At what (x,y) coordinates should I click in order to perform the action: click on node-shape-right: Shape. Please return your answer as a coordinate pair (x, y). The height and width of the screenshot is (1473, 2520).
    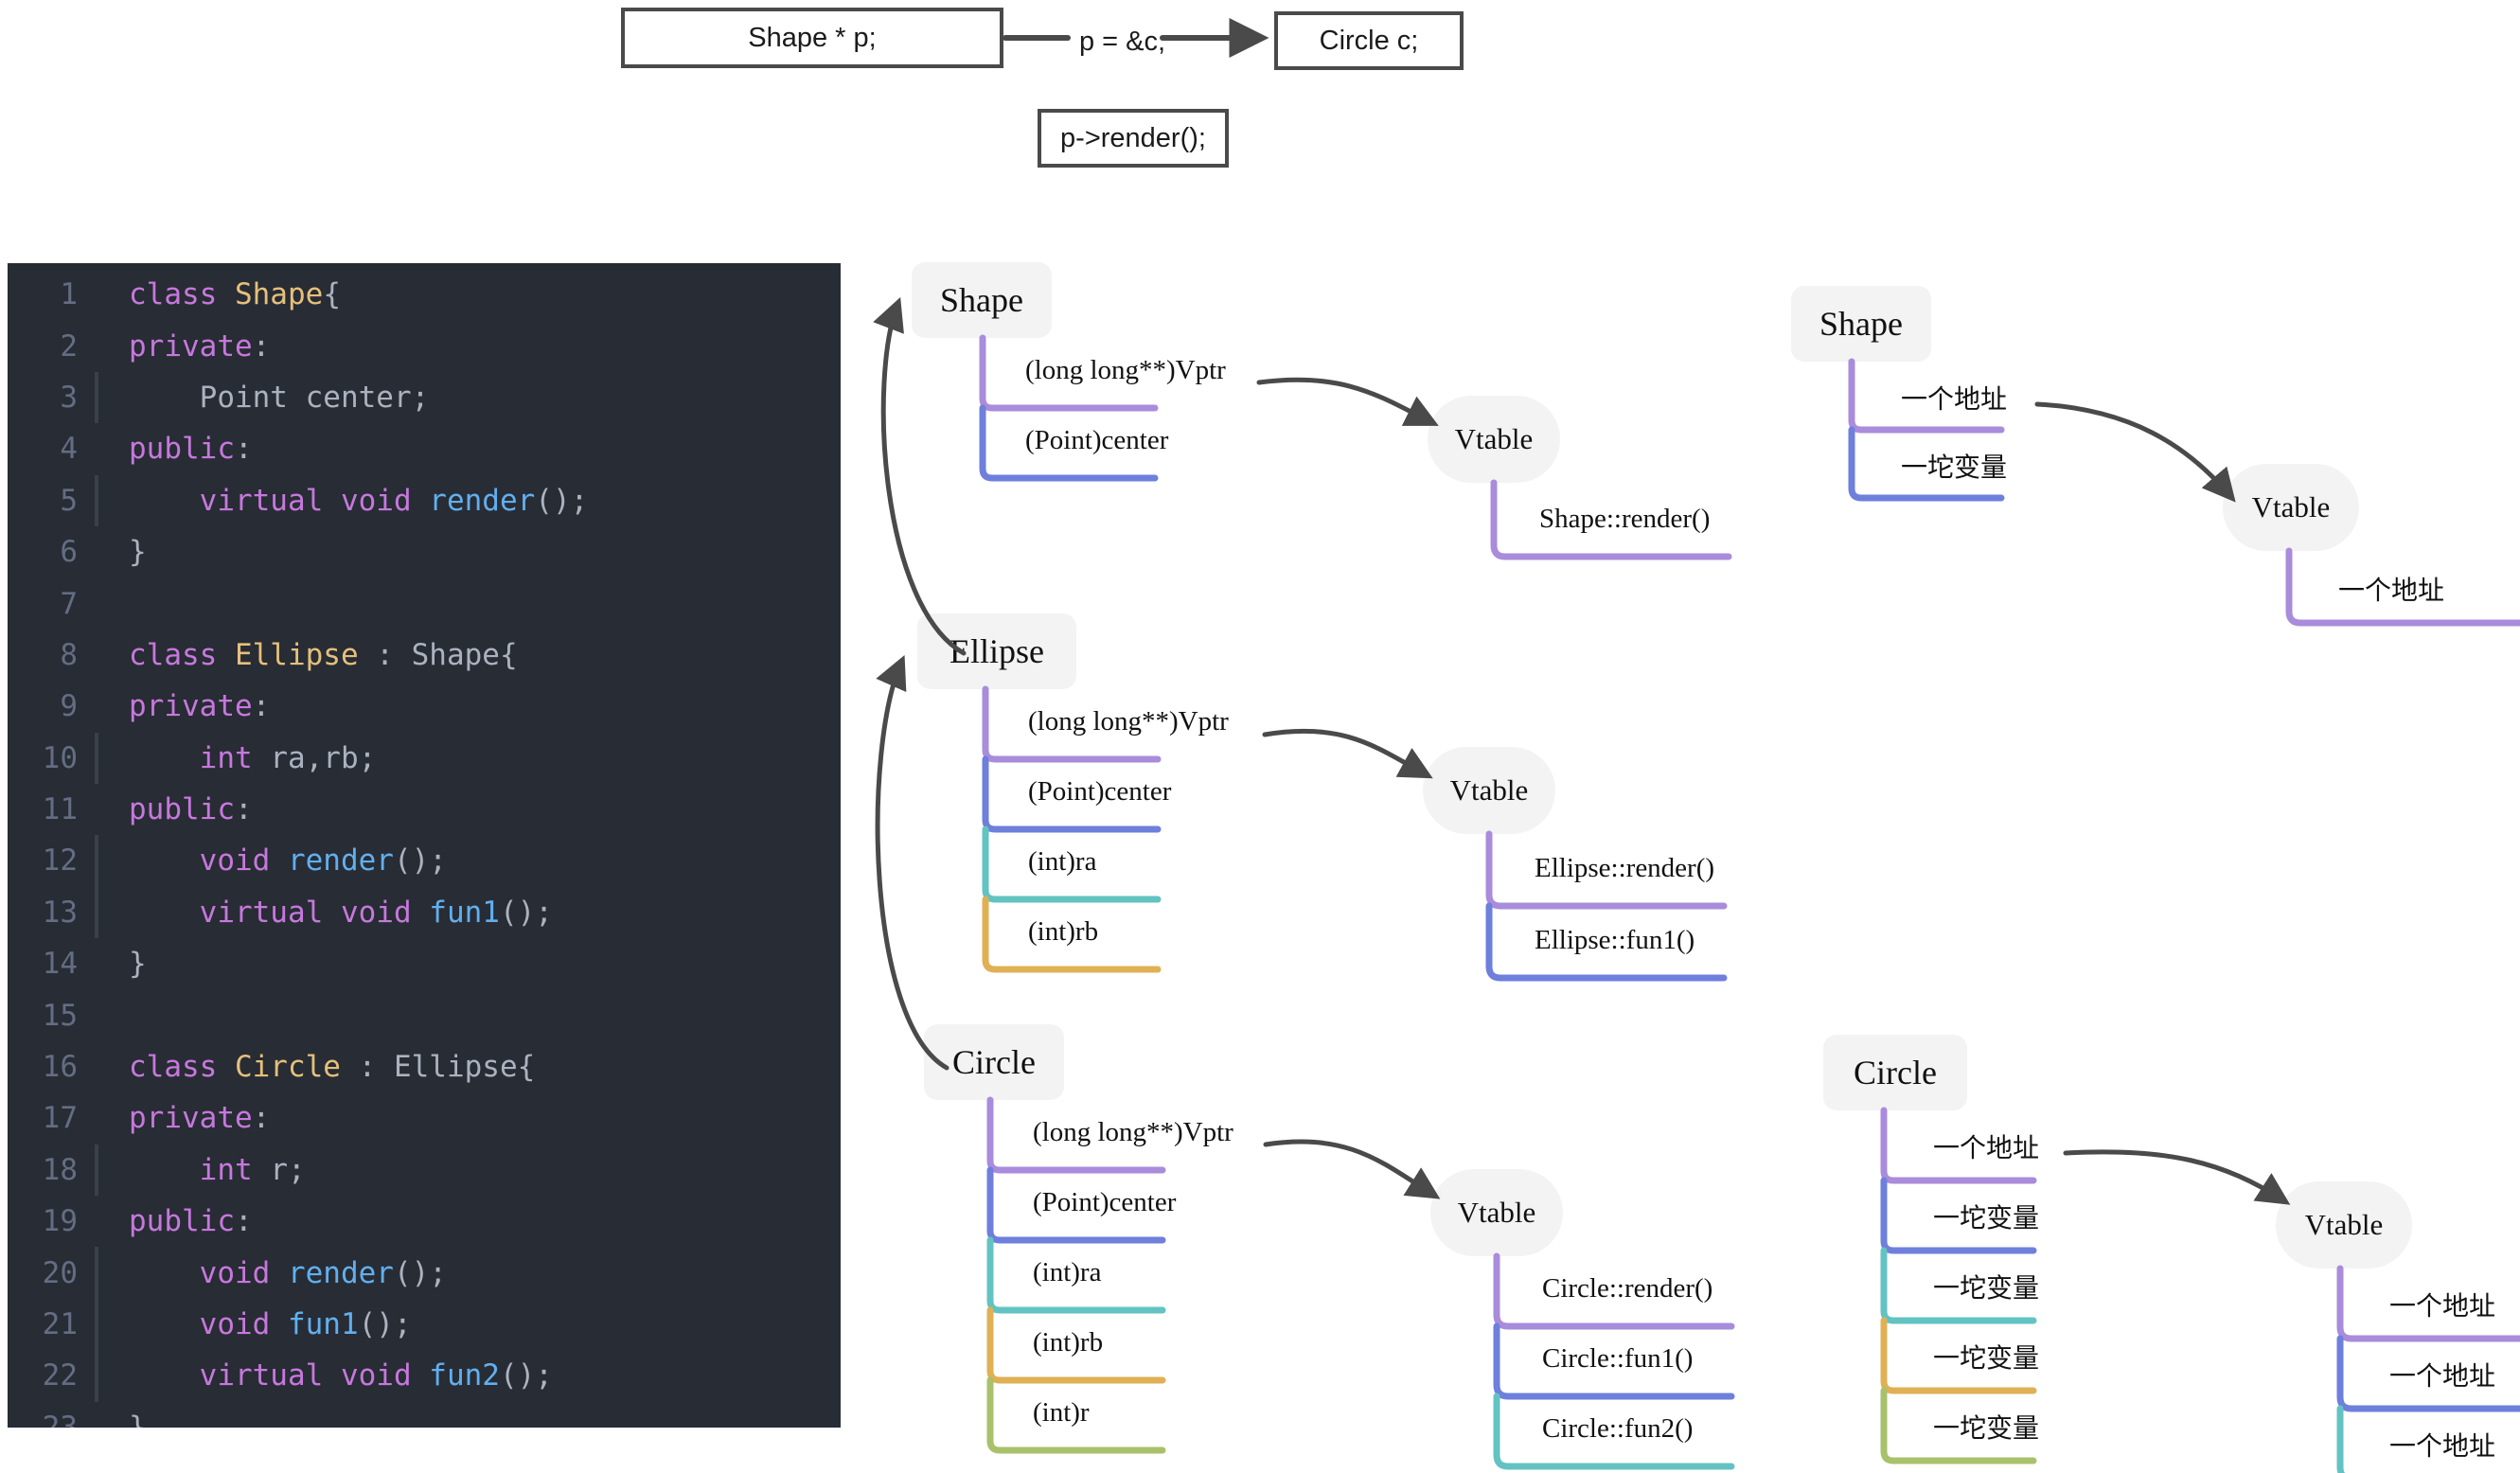
    Looking at the image, I should click on (1861, 324).